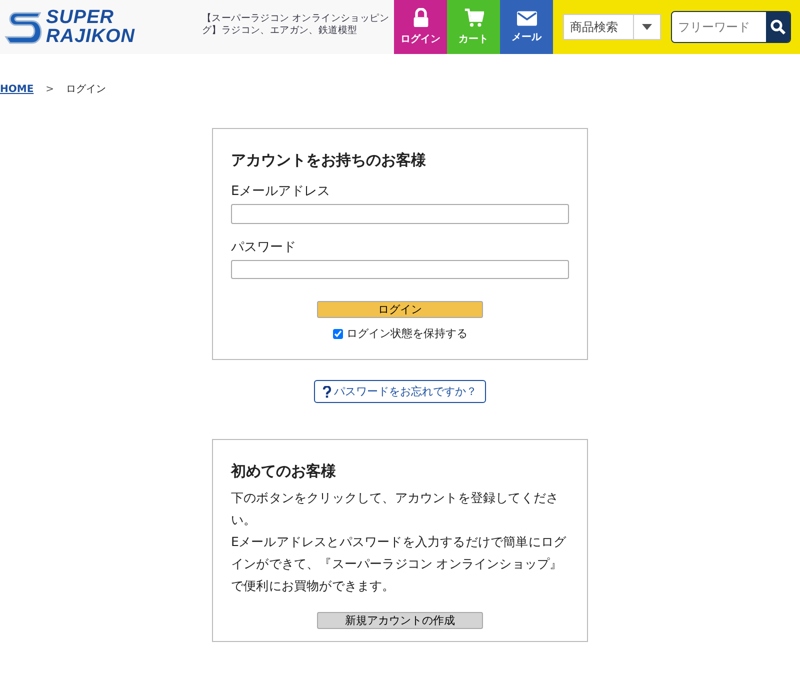 This screenshot has height=691, width=800. Describe the element at coordinates (647, 27) in the screenshot. I see `caret-icon` at that location.